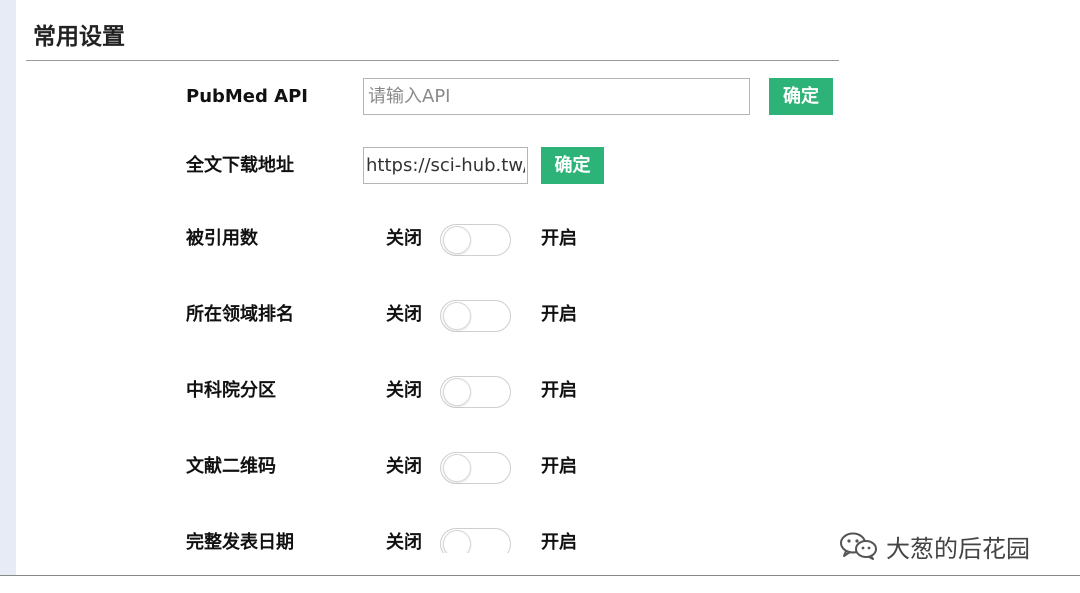 The width and height of the screenshot is (1080, 593). What do you see at coordinates (240, 542) in the screenshot?
I see `toggle-label-publish-date: 完整发表日期` at bounding box center [240, 542].